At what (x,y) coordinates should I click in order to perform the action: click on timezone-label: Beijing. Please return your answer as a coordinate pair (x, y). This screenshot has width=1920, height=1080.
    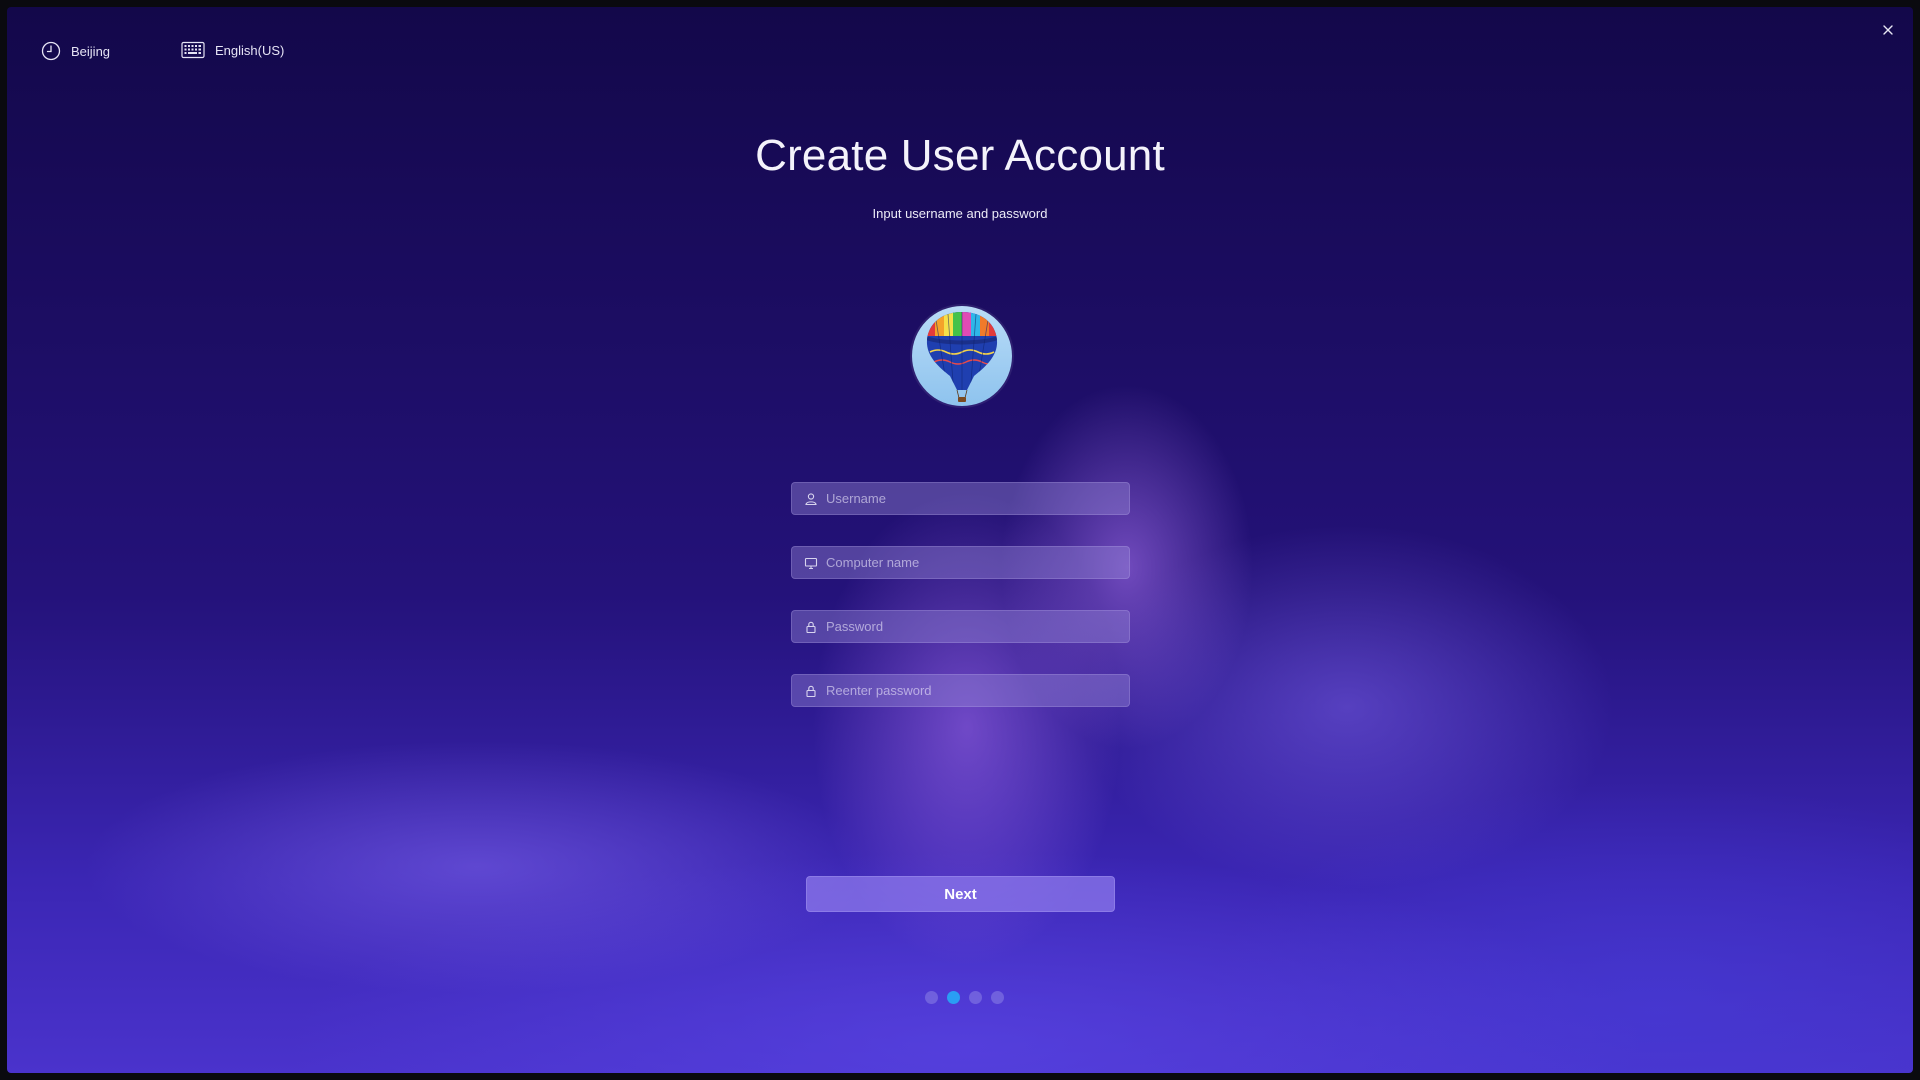
    Looking at the image, I should click on (91, 51).